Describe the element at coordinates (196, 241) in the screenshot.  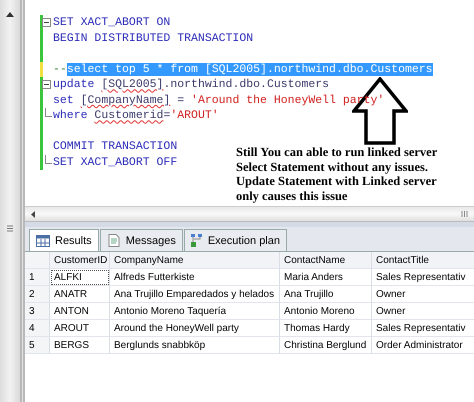
I see `plan-icon` at that location.